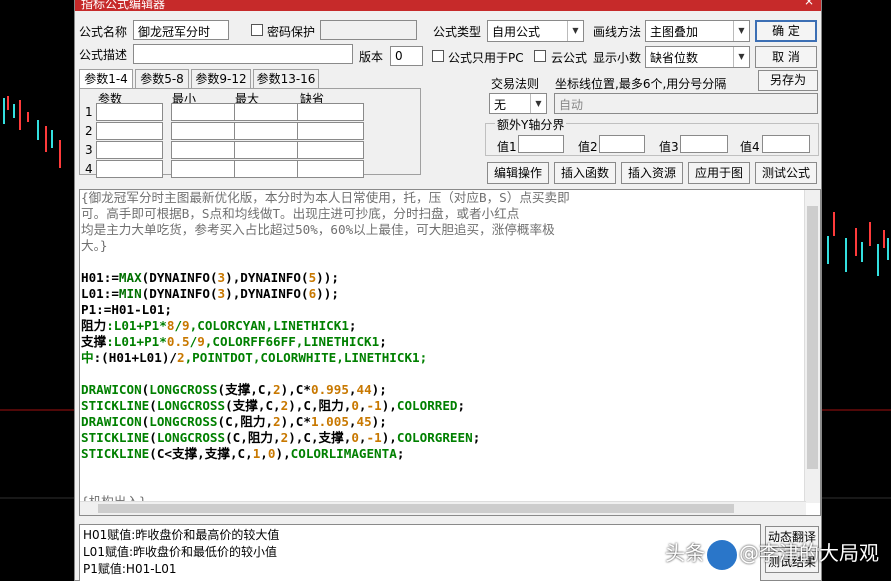 This screenshot has width=891, height=581. What do you see at coordinates (786, 173) in the screenshot?
I see `test-formula-button: 测试公式` at bounding box center [786, 173].